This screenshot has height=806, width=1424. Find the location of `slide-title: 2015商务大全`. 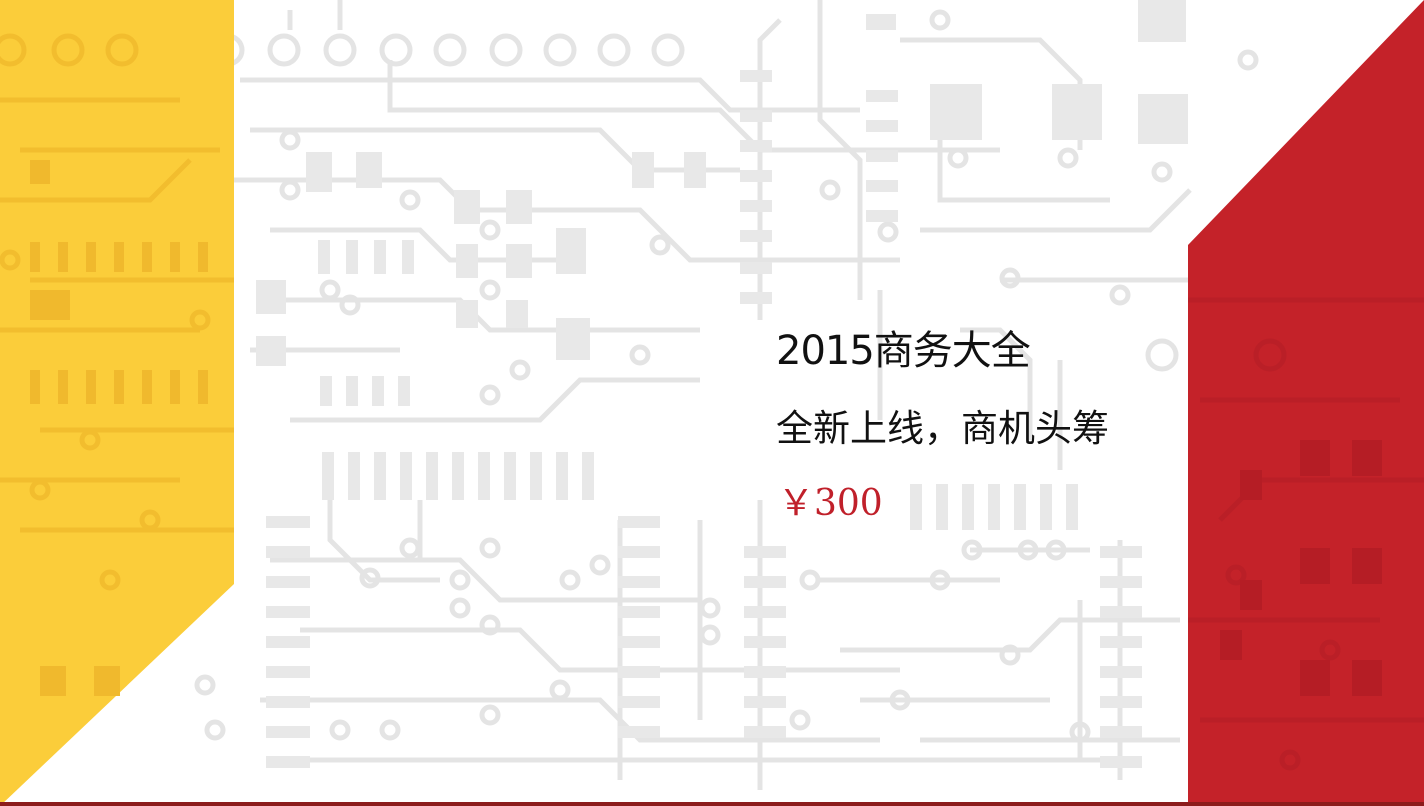

slide-title: 2015商务大全 is located at coordinates (903, 351).